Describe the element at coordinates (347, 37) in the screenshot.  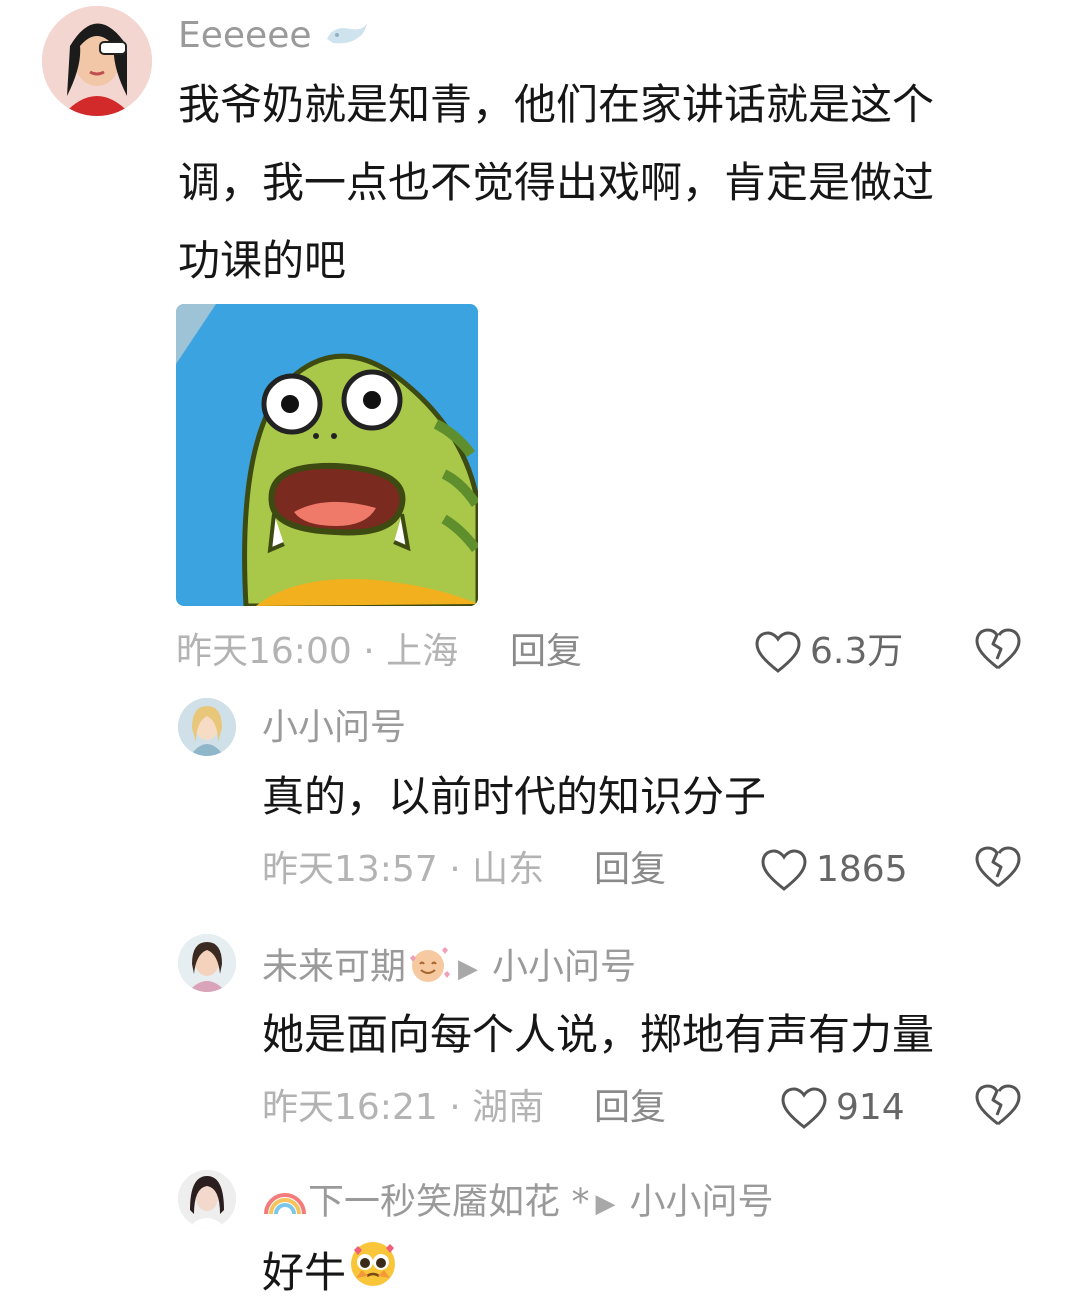
I see `whale-badge-icon` at that location.